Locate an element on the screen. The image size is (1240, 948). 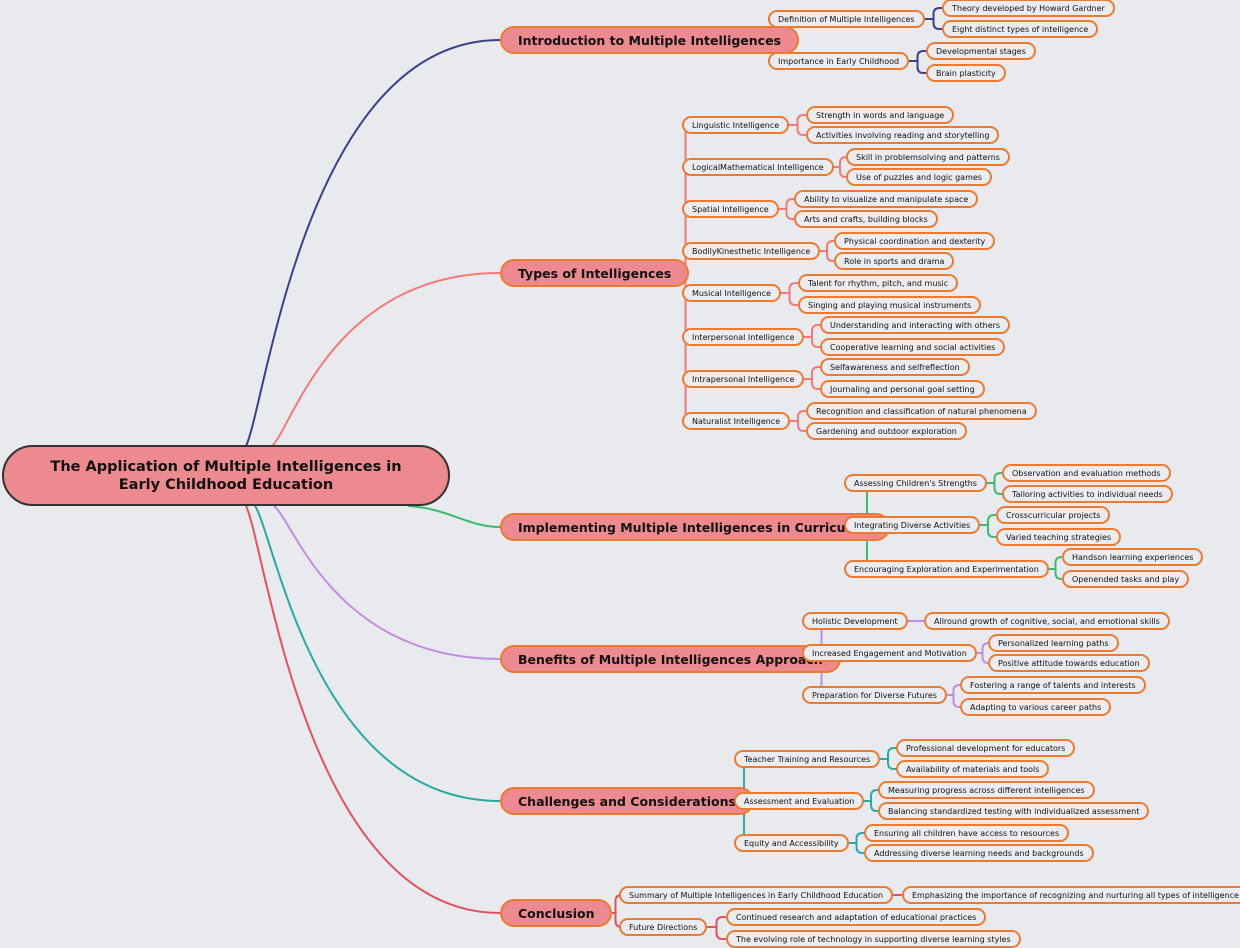
subtopic-1-2-label: Spatial Intelligence is located at coordinates (730, 209).